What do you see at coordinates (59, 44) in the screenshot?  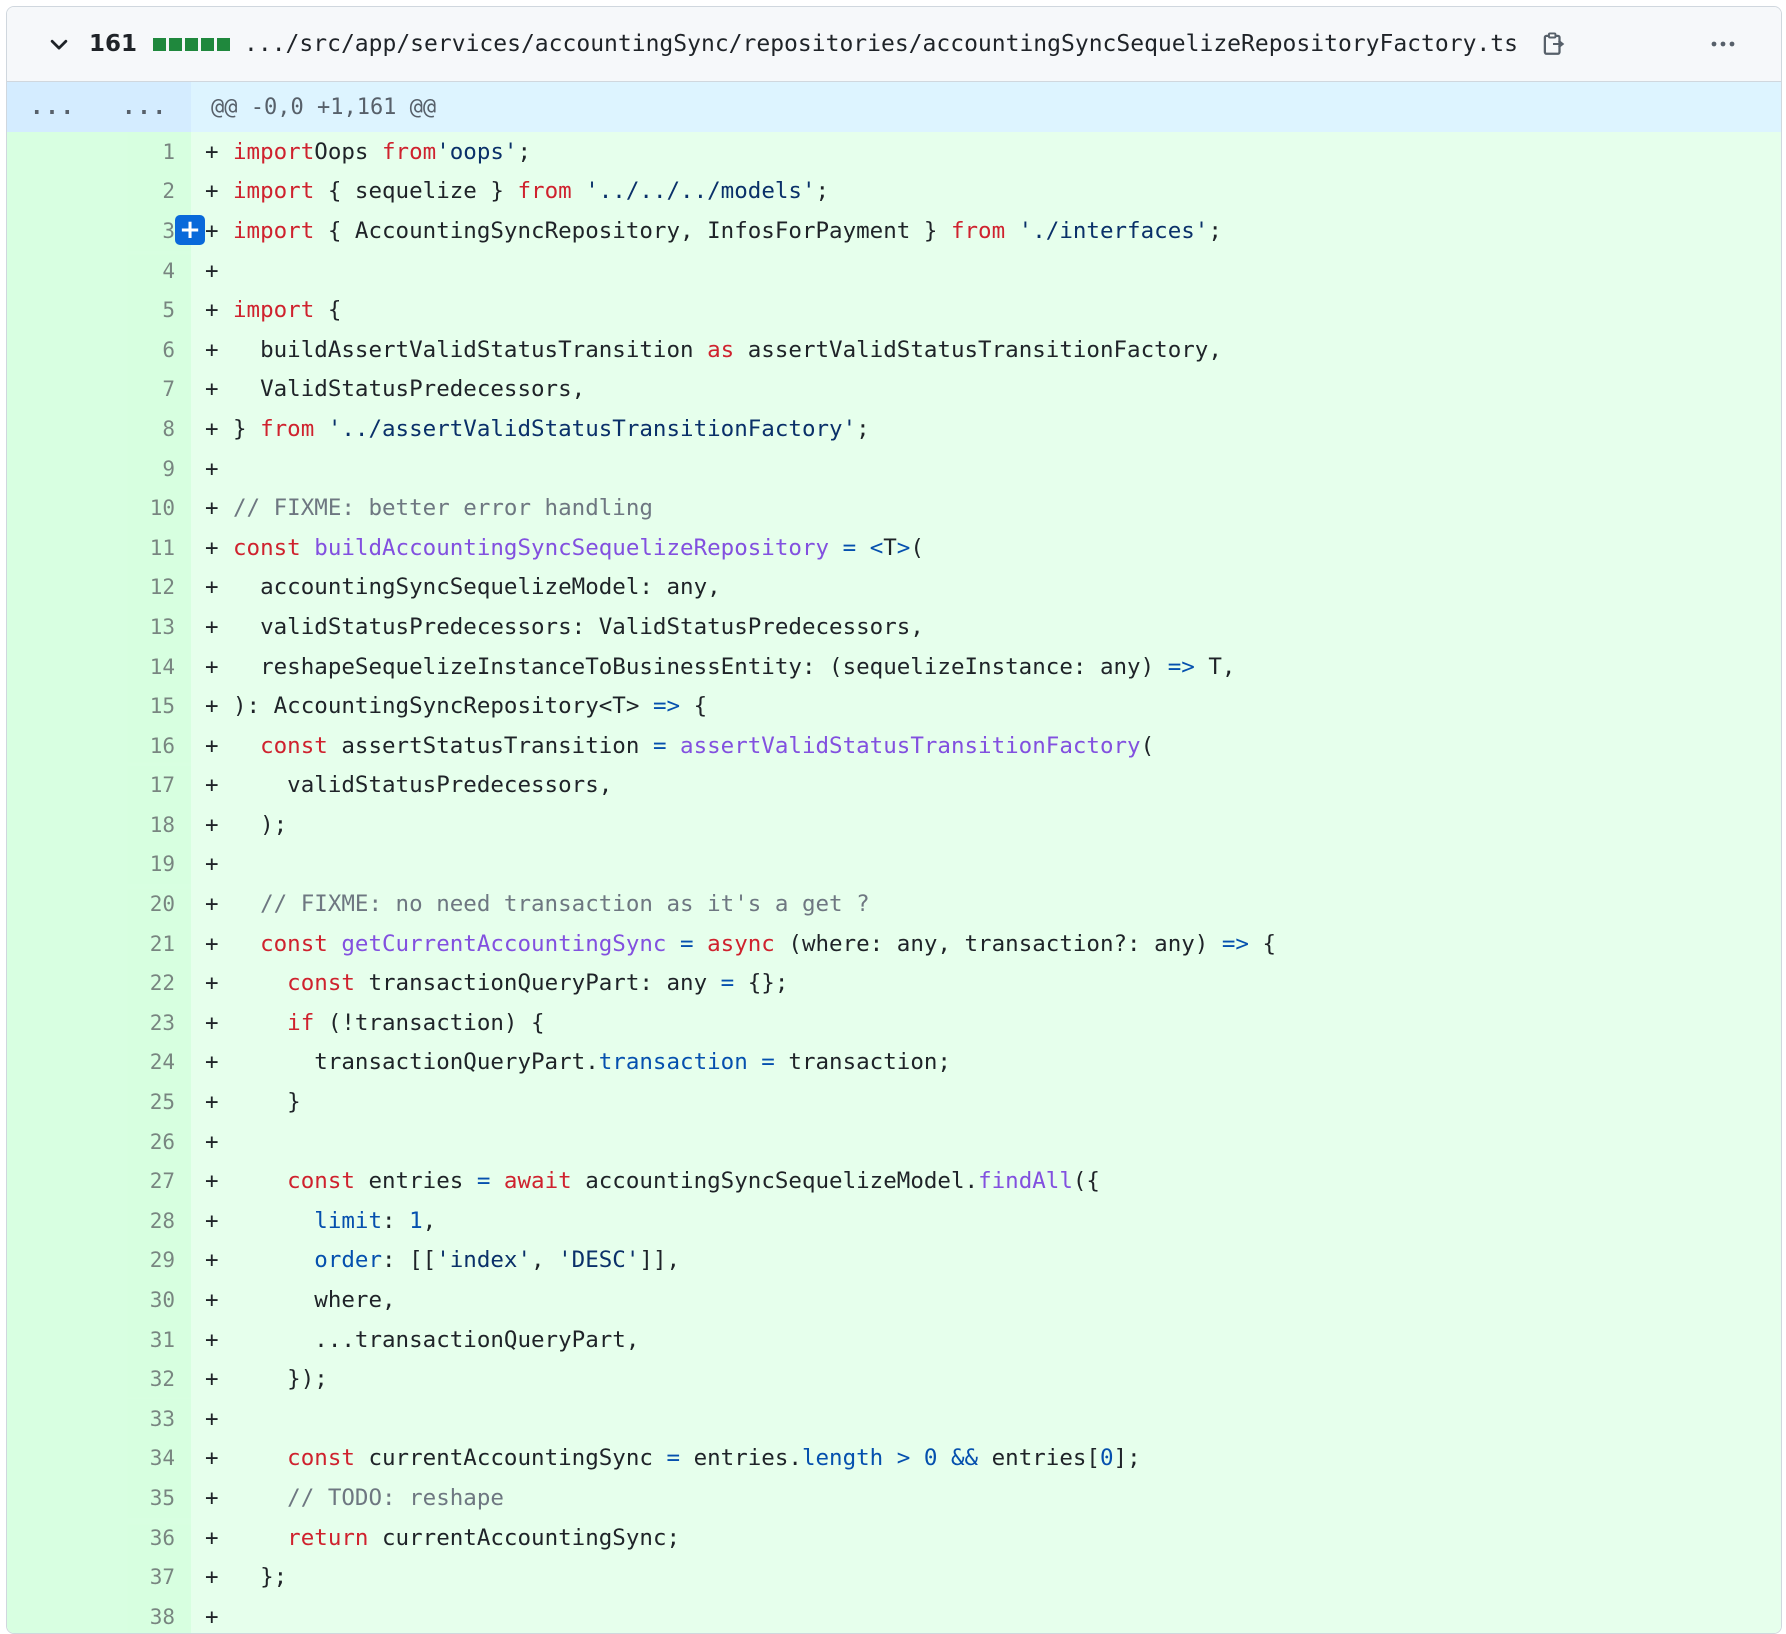 I see `collapse-toggle` at bounding box center [59, 44].